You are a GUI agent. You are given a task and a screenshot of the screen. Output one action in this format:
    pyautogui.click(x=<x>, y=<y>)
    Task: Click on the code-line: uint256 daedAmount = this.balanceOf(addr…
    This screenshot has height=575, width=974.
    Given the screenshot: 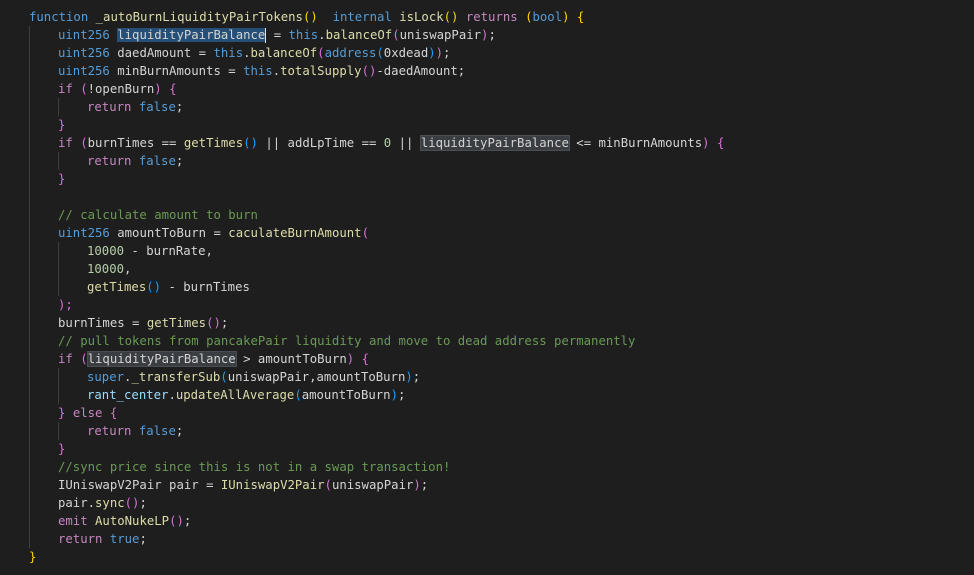 What is the action you would take?
    pyautogui.click(x=254, y=53)
    